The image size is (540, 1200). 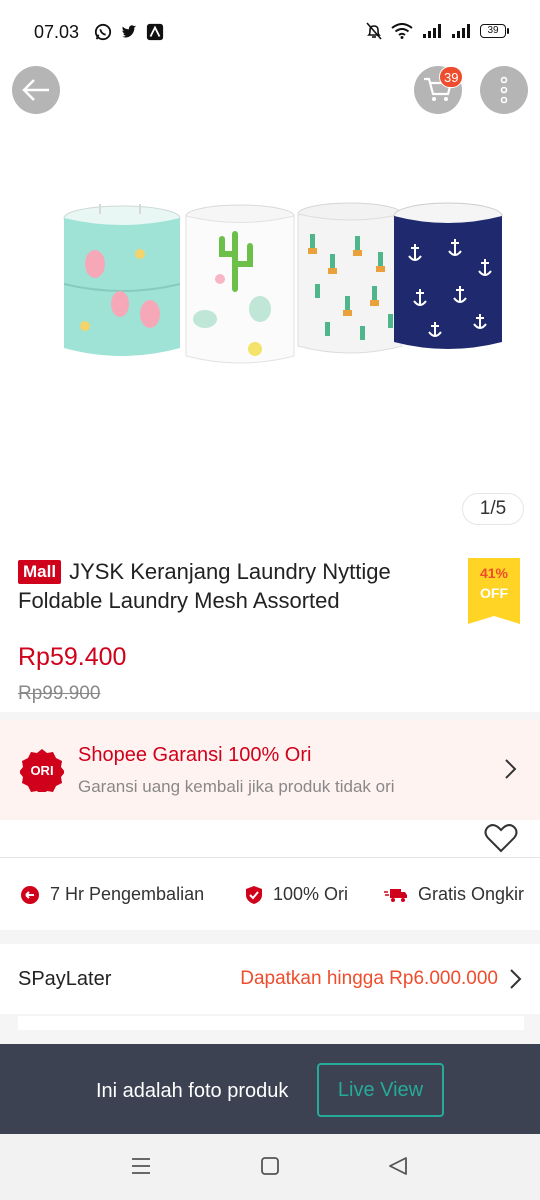 What do you see at coordinates (192, 1091) in the screenshot?
I see `live-view-text: Ini adalah foto produk` at bounding box center [192, 1091].